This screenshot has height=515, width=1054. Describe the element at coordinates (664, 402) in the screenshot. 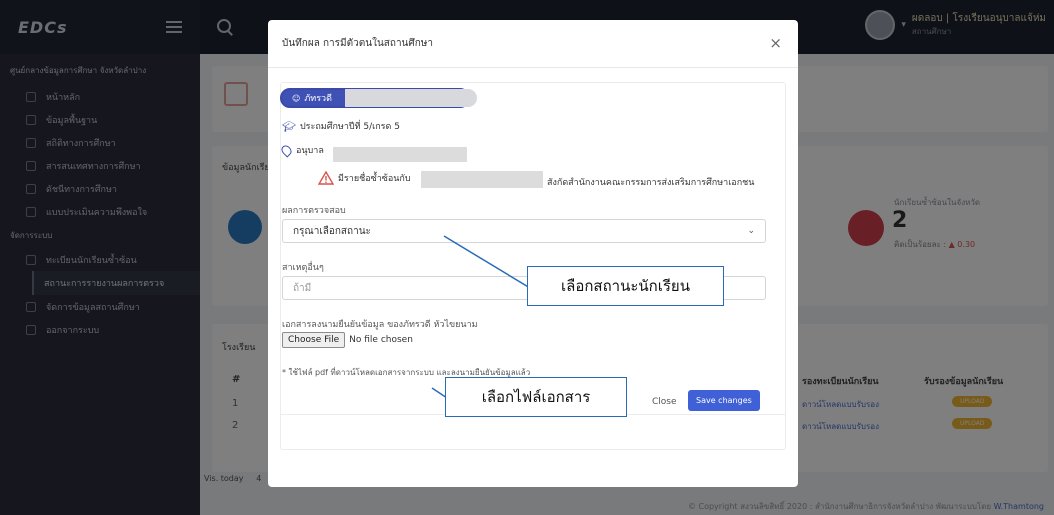

I see `close-button: Close` at that location.